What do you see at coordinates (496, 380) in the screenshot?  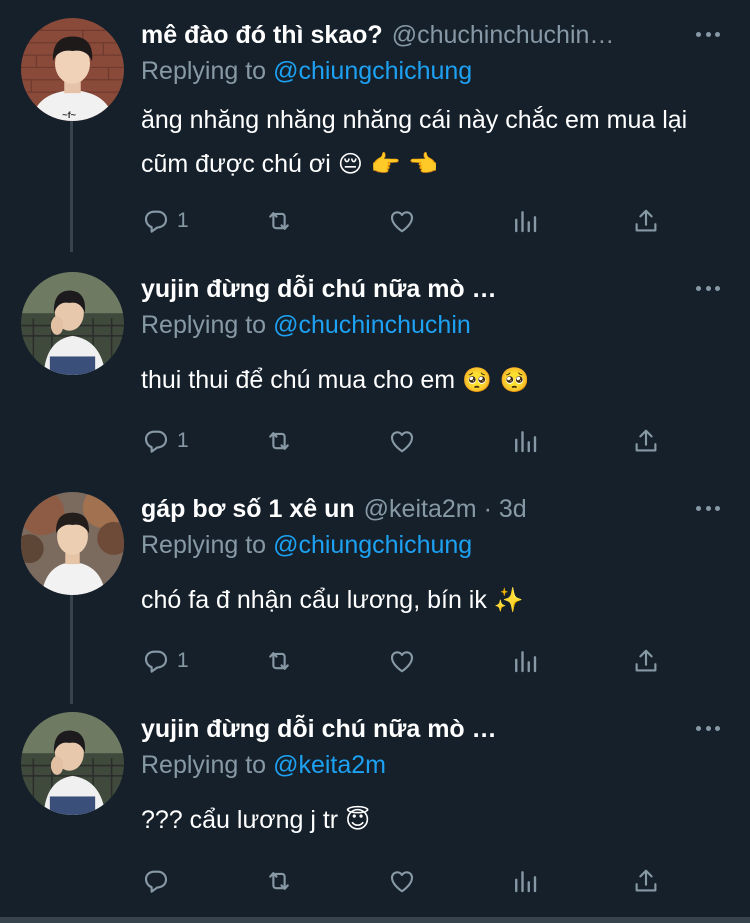 I see `tweet-emoji: 🥺 🥺` at bounding box center [496, 380].